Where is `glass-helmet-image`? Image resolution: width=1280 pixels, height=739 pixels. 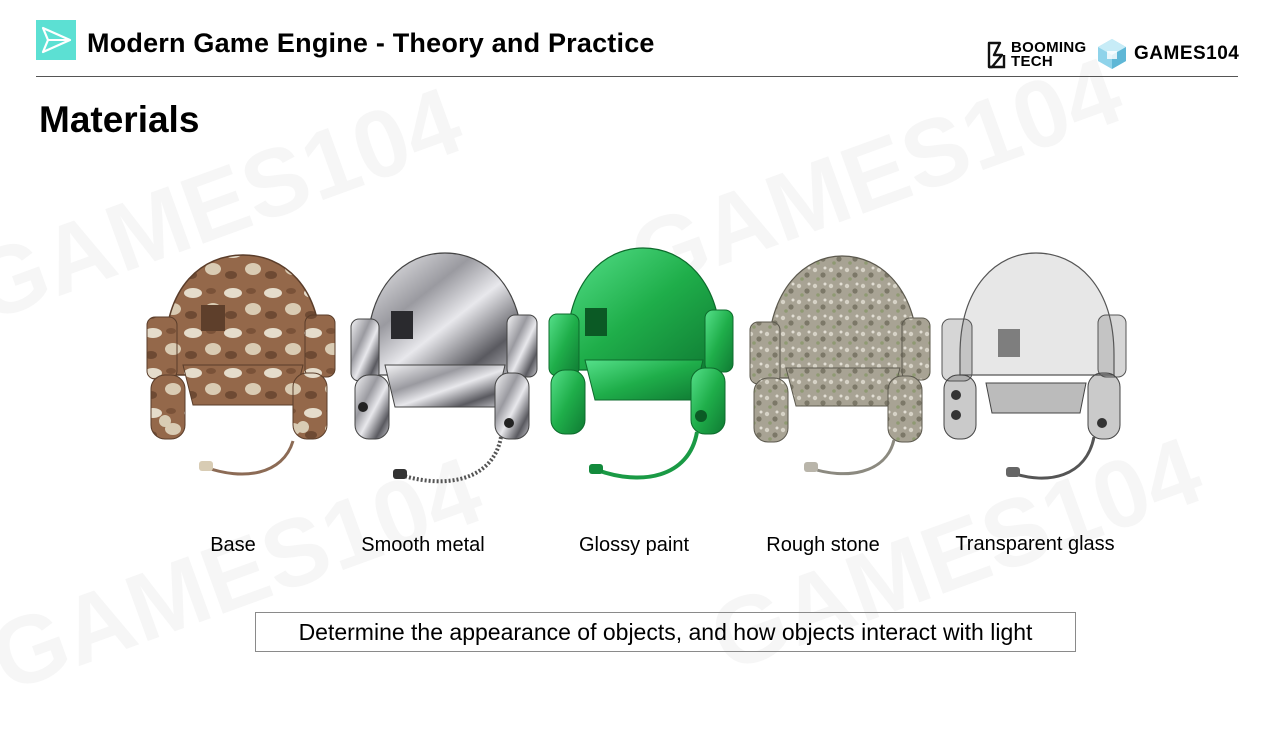
glass-helmet-image is located at coordinates (1034, 367).